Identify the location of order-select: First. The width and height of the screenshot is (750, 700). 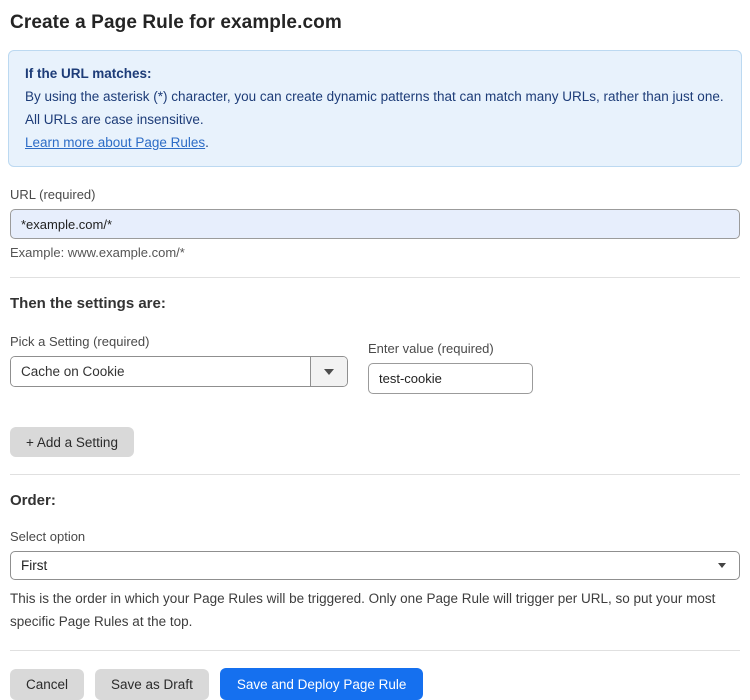
(375, 565).